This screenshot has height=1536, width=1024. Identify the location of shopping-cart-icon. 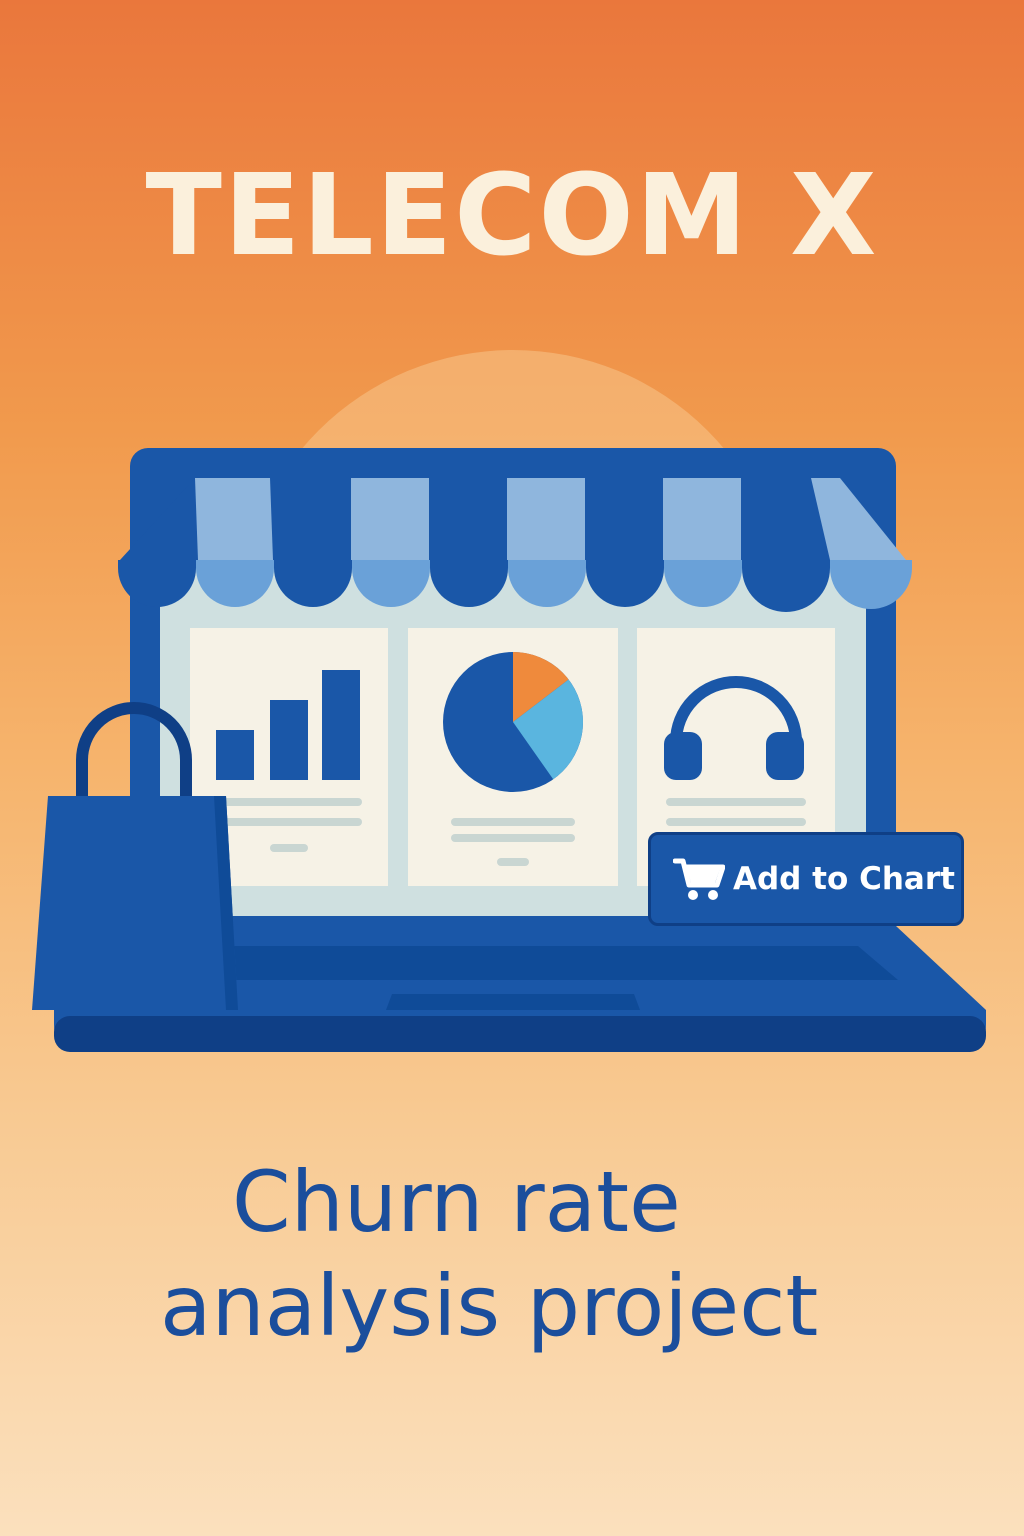
(699, 879).